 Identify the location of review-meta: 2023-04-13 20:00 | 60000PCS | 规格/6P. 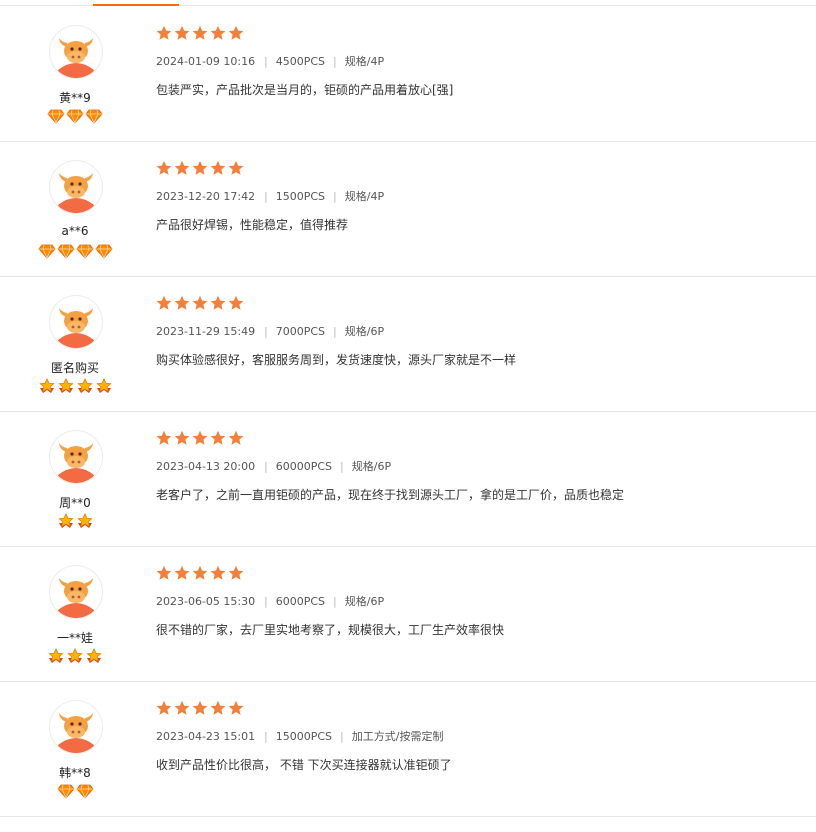
(476, 466).